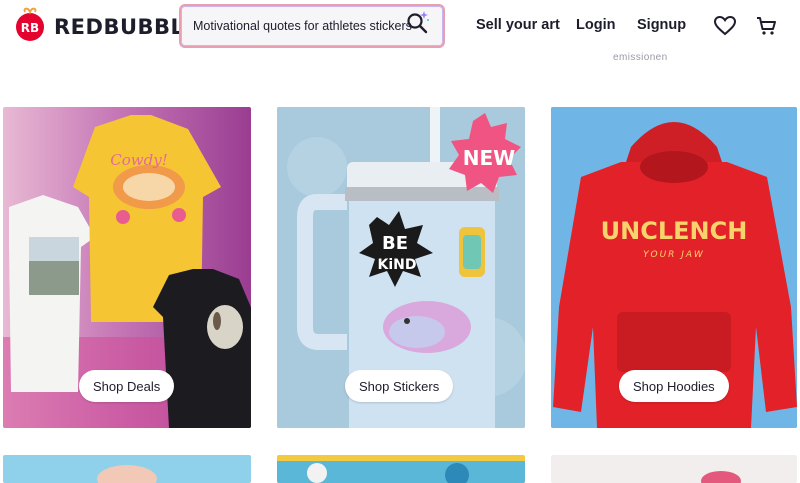 The width and height of the screenshot is (800, 483). Describe the element at coordinates (417, 22) in the screenshot. I see `search-icon` at that location.